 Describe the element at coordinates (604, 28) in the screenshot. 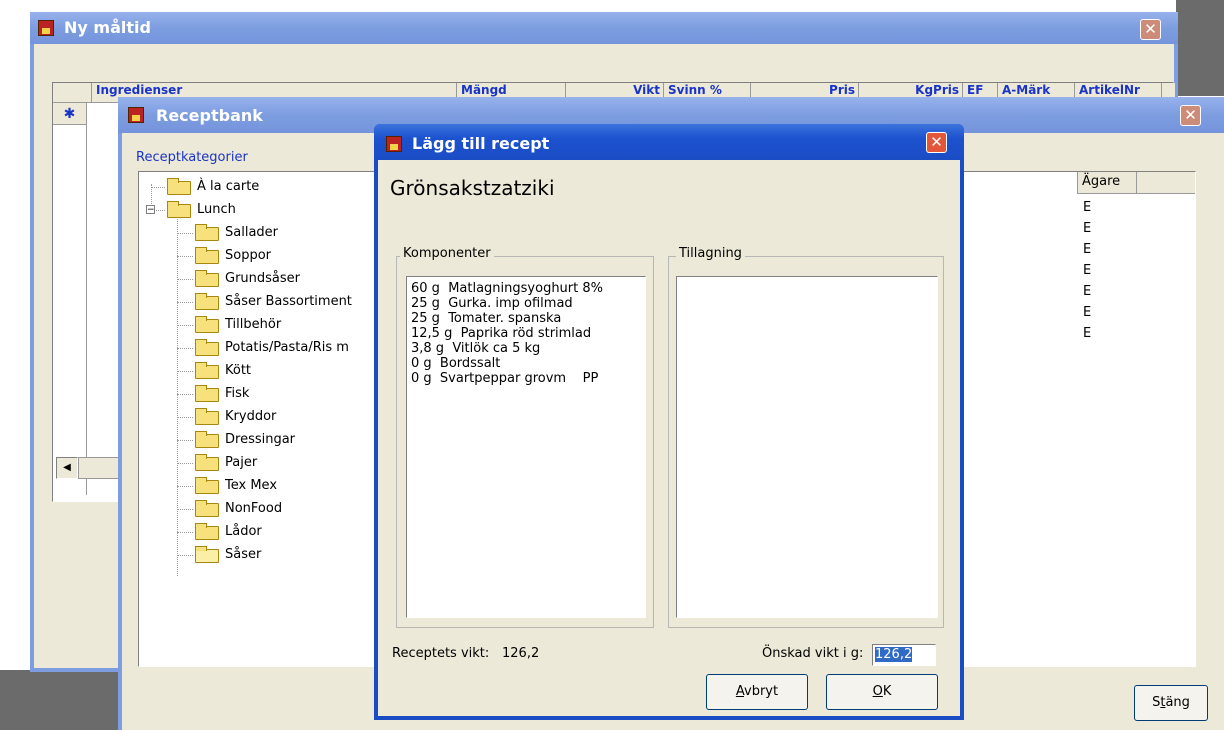

I see `ny-maltid-titlebar: Ny måltid ✕` at that location.